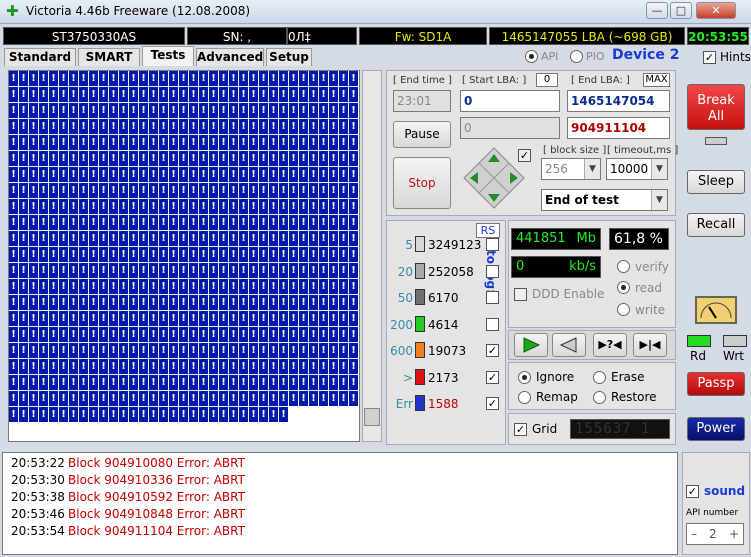 Image resolution: width=751 pixels, height=557 pixels. Describe the element at coordinates (709, 57) in the screenshot. I see `hints-checkbox: ✓` at that location.